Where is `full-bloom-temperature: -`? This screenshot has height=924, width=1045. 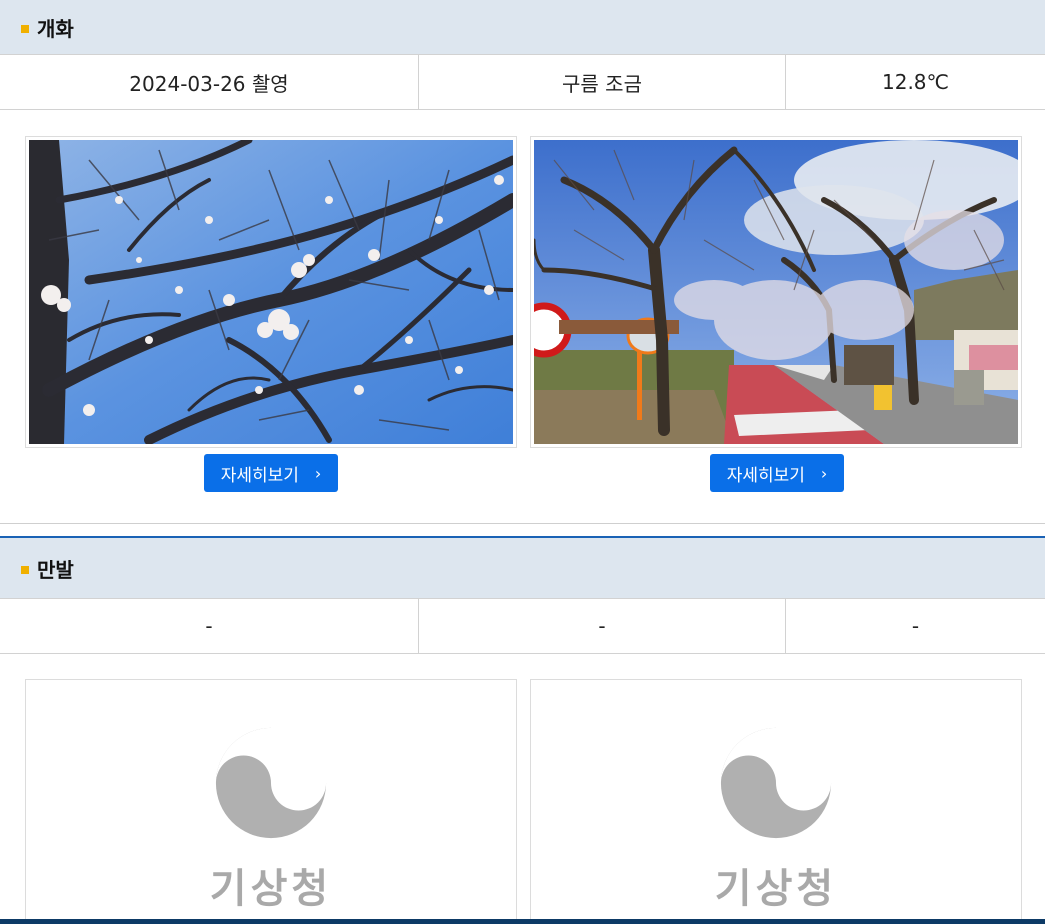 full-bloom-temperature: - is located at coordinates (915, 626).